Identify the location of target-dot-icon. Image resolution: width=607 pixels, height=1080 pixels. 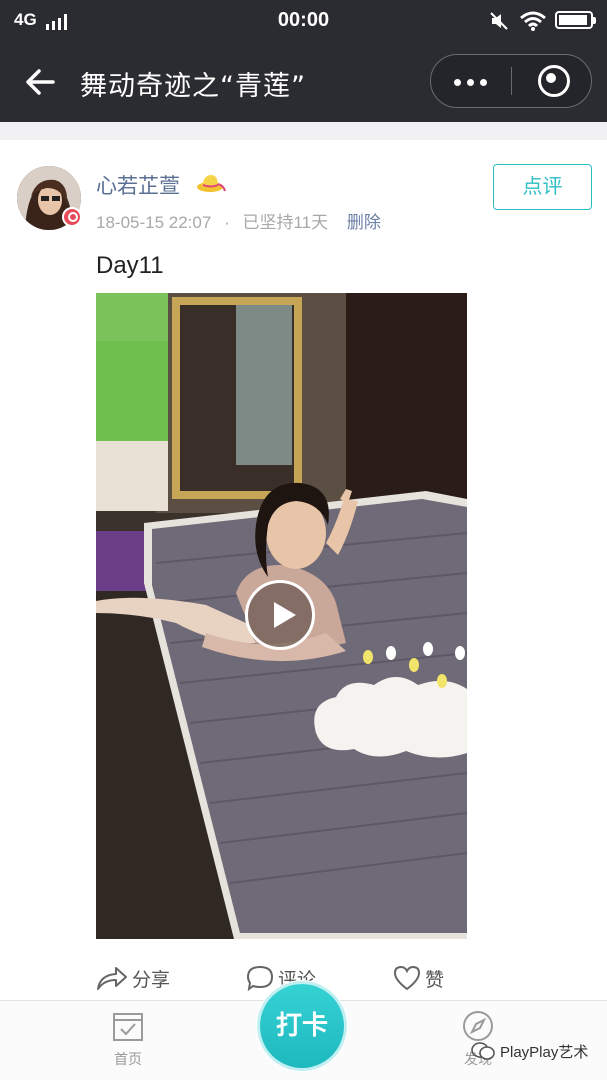
(551, 78).